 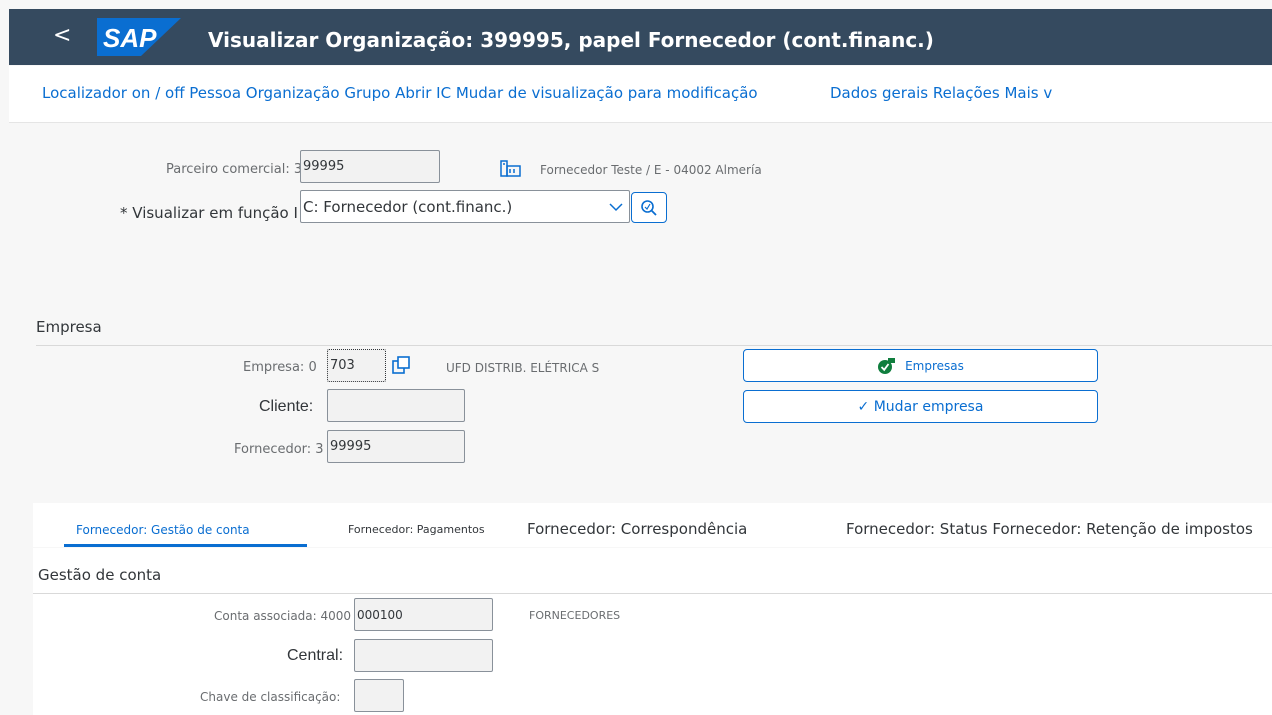 What do you see at coordinates (396, 405) in the screenshot?
I see `cliente-field` at bounding box center [396, 405].